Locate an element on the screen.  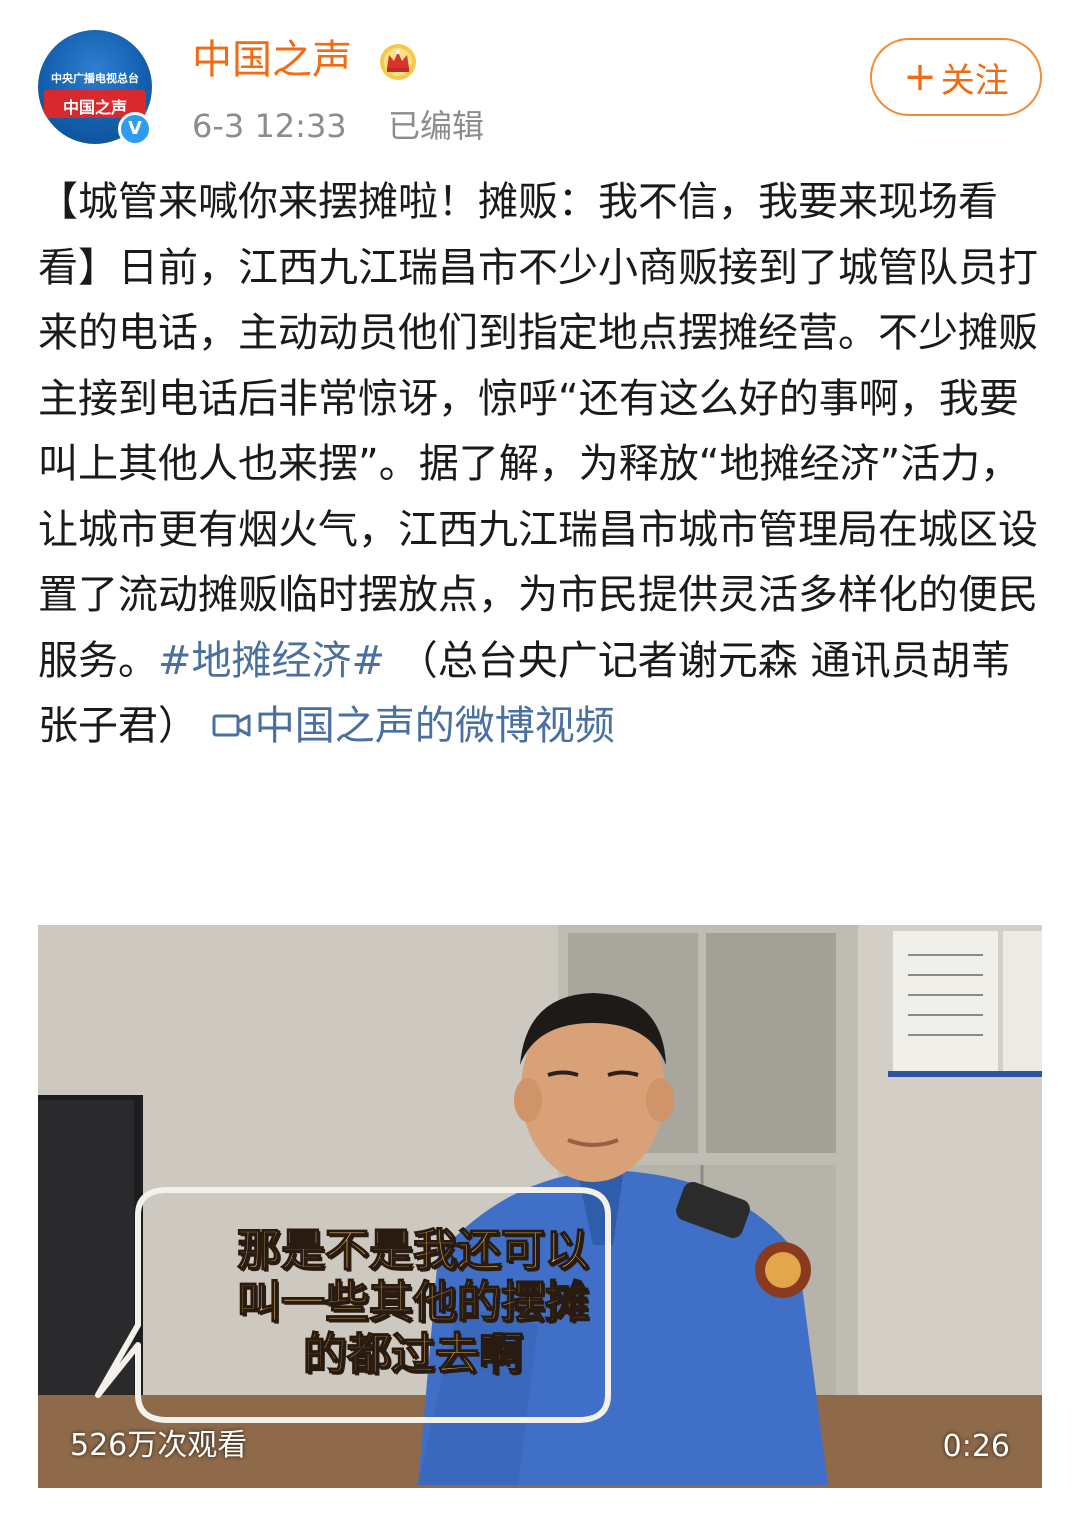
verified-badge-icon: V is located at coordinates (135, 129).